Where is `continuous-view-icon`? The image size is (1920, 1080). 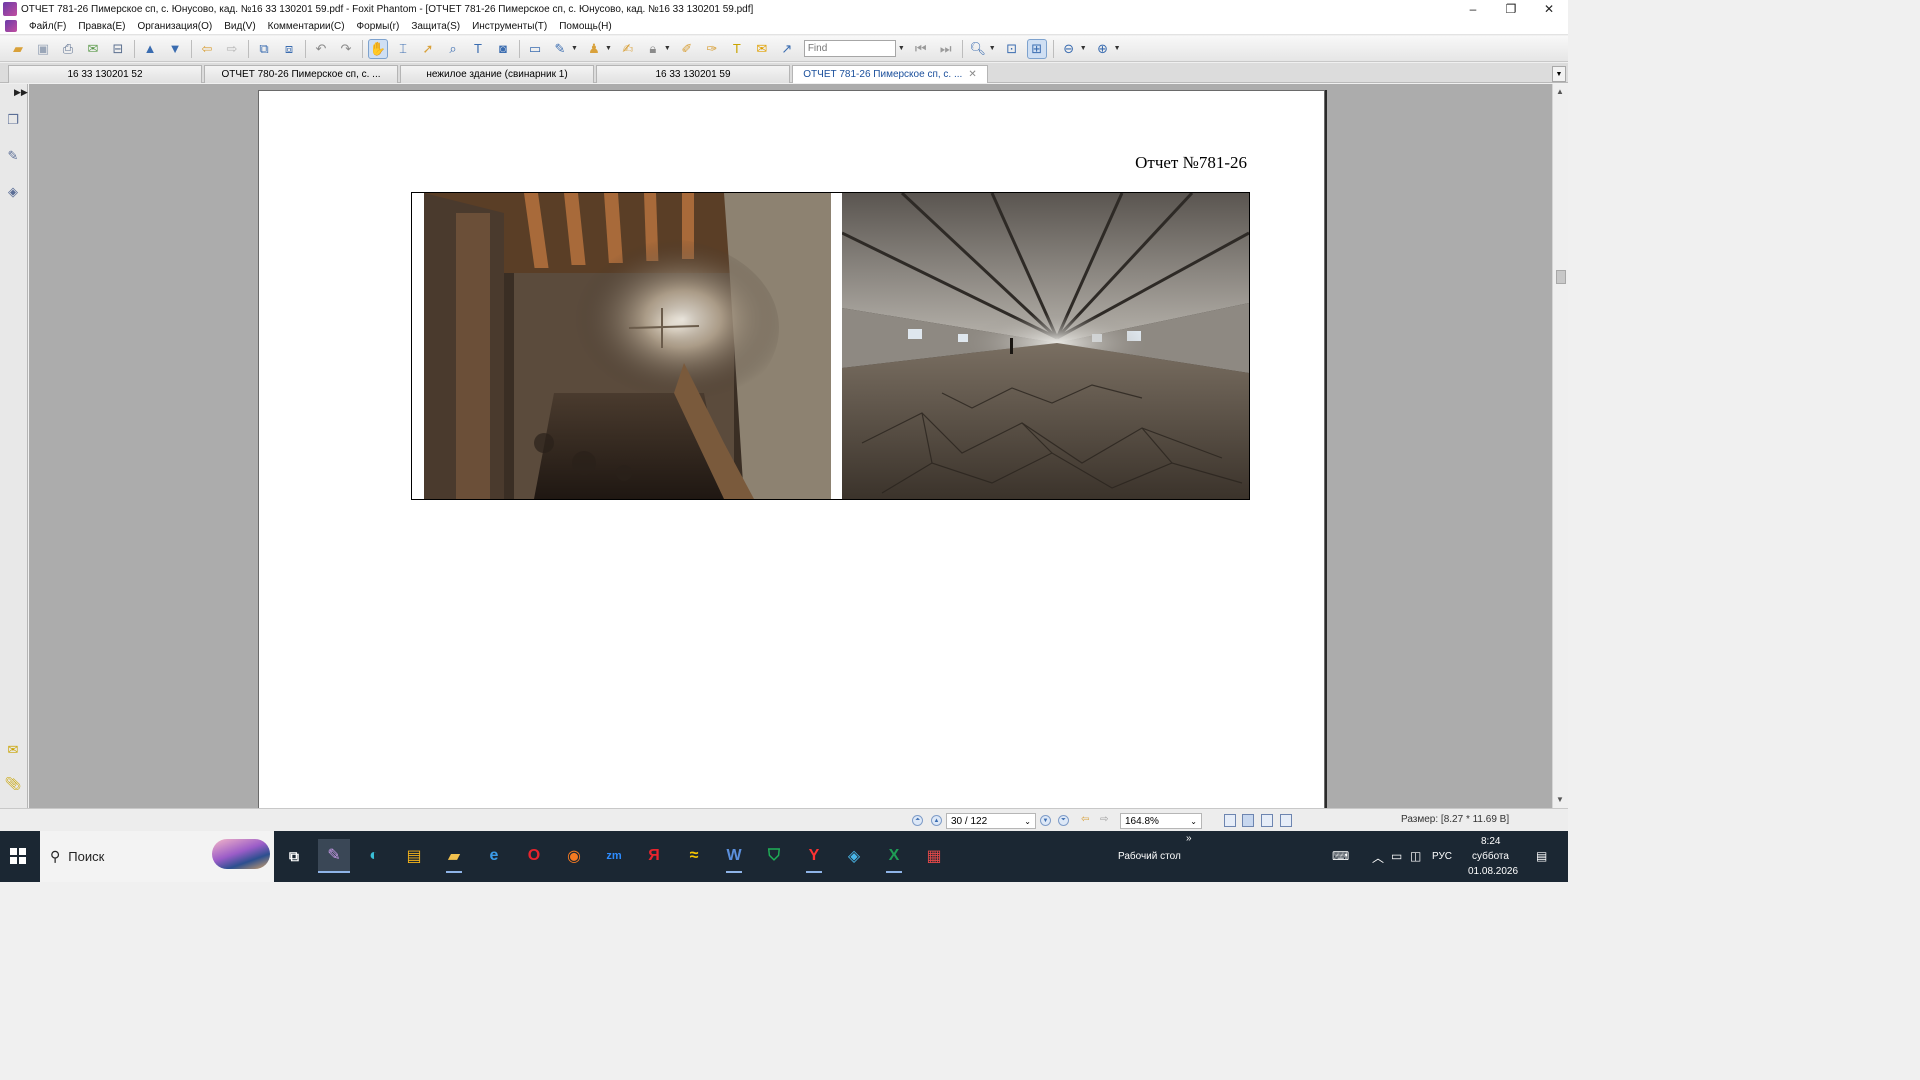
continuous-view-icon is located at coordinates (1248, 820).